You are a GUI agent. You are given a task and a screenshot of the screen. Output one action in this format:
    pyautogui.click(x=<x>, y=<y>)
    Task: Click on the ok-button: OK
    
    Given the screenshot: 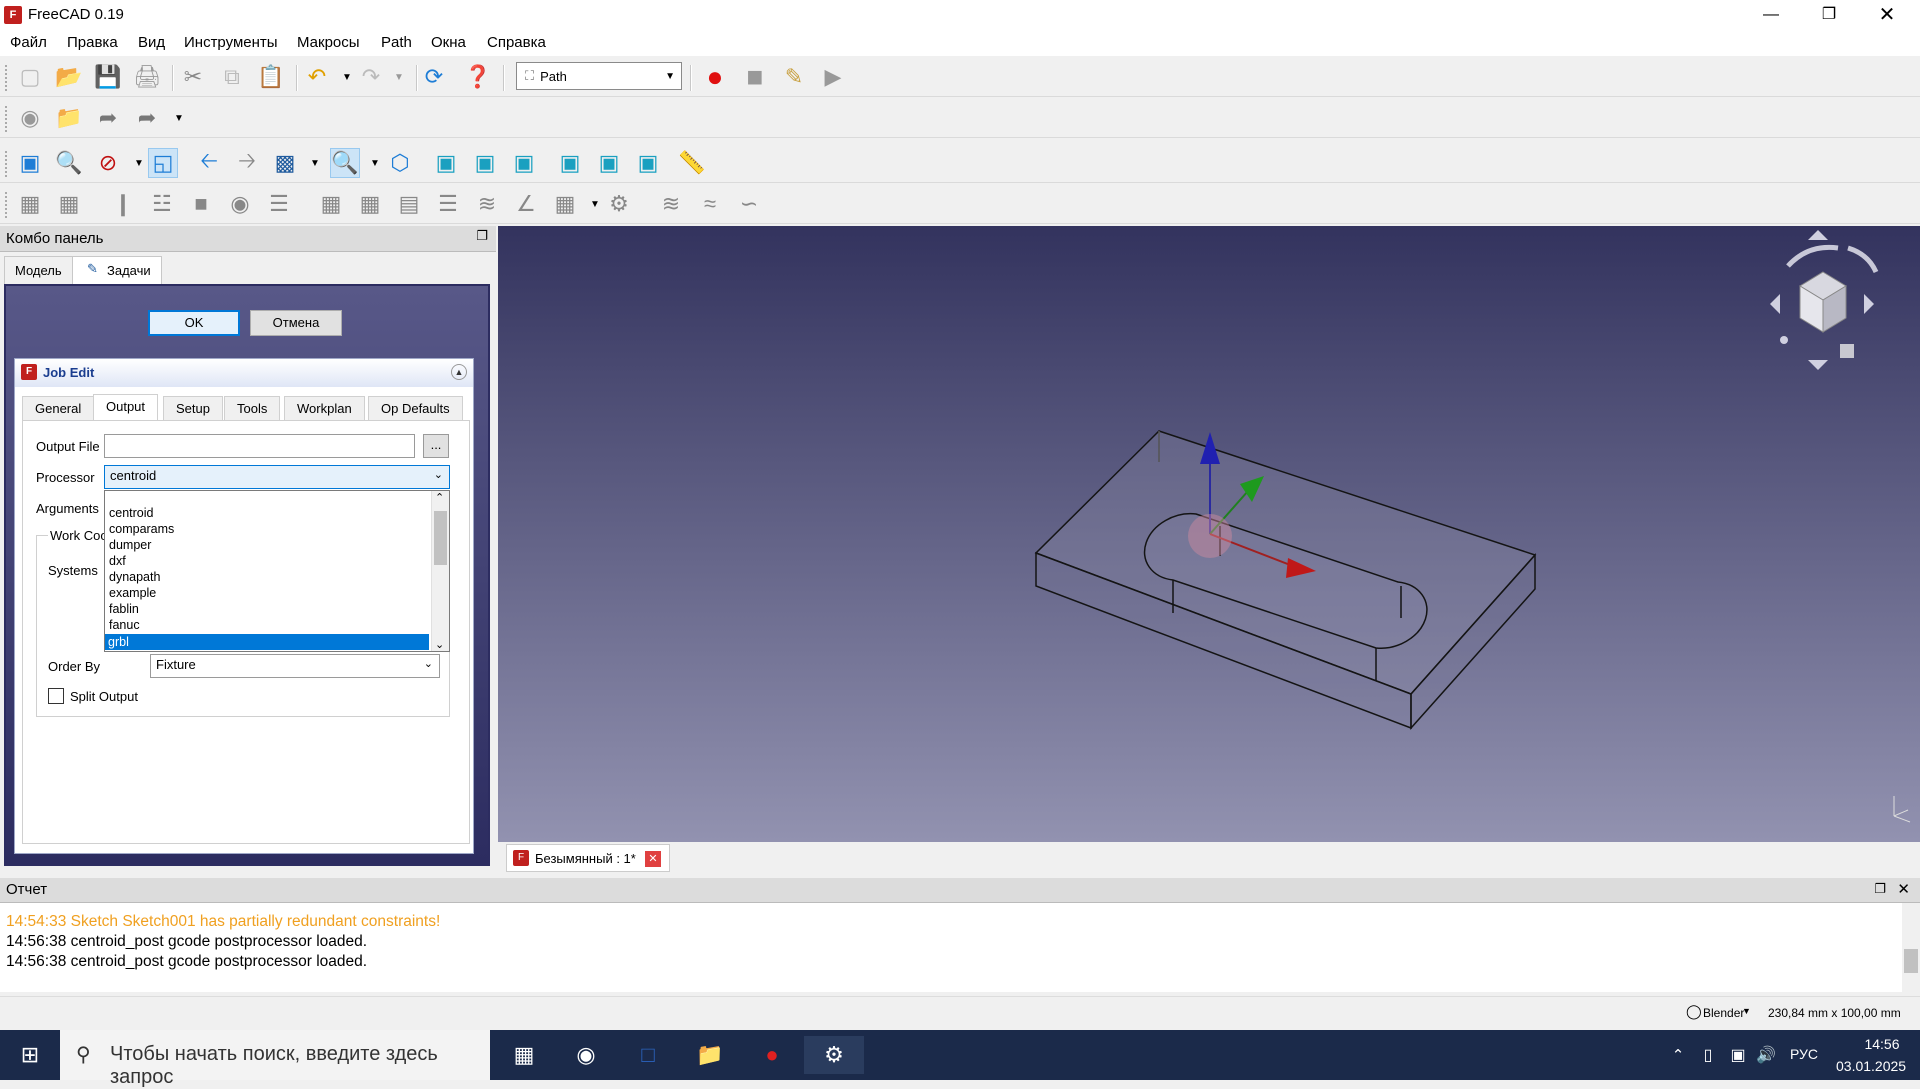 What is the action you would take?
    pyautogui.click(x=194, y=323)
    